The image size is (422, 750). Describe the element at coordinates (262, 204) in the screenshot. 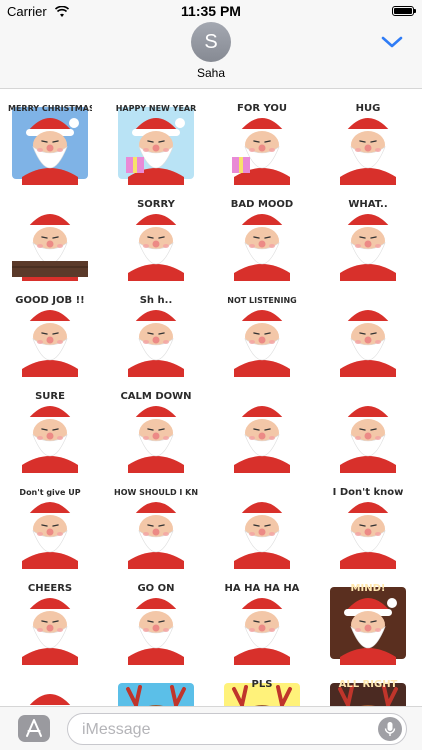

I see `sticker-caption: BAD MOOD` at that location.